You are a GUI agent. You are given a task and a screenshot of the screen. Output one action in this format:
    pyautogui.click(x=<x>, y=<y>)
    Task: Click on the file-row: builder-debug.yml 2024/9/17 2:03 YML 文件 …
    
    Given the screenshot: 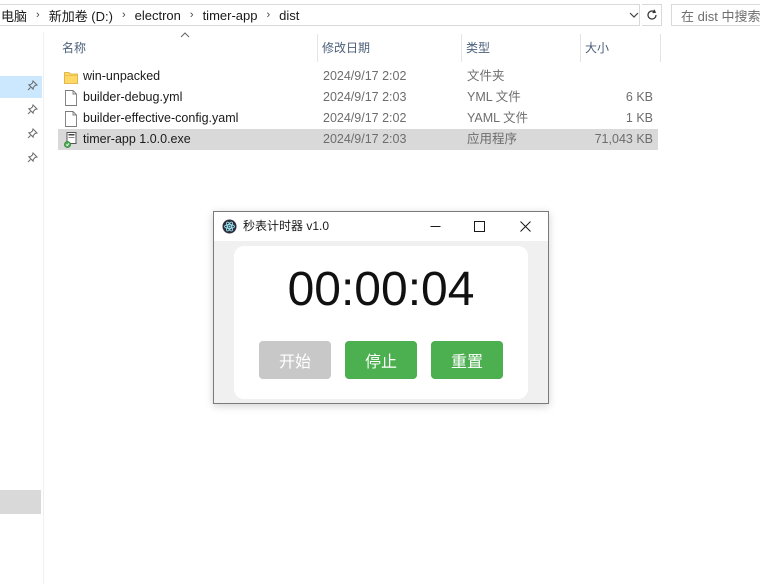 What is the action you would take?
    pyautogui.click(x=358, y=97)
    